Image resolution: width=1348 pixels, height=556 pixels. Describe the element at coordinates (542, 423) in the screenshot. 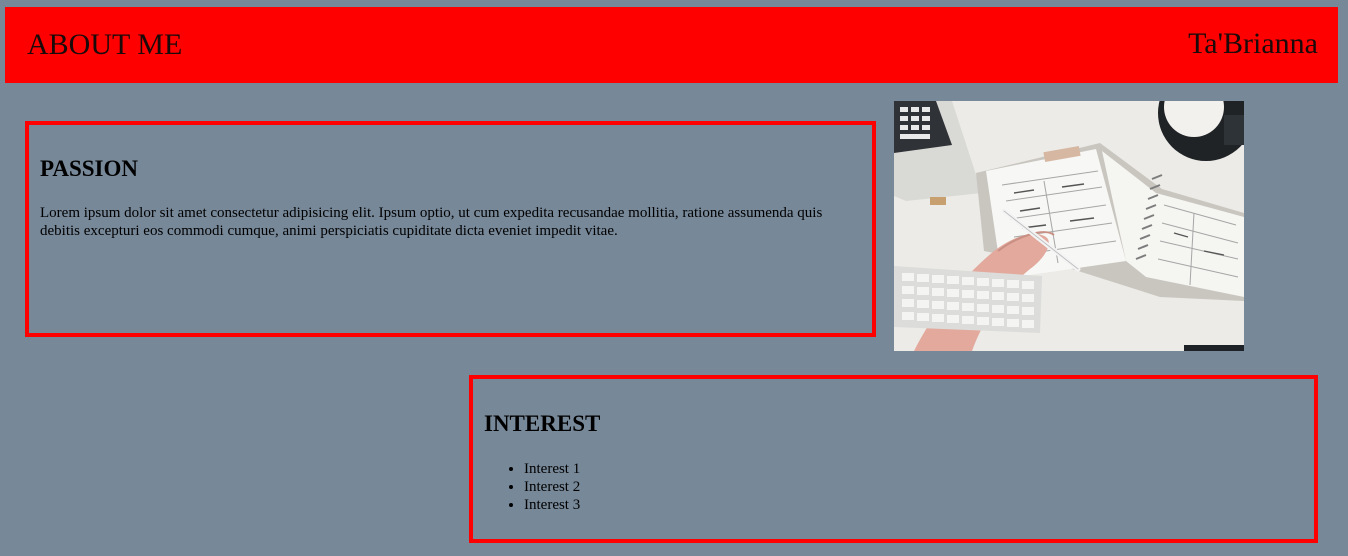

I see `interest-heading: INTEREST` at that location.